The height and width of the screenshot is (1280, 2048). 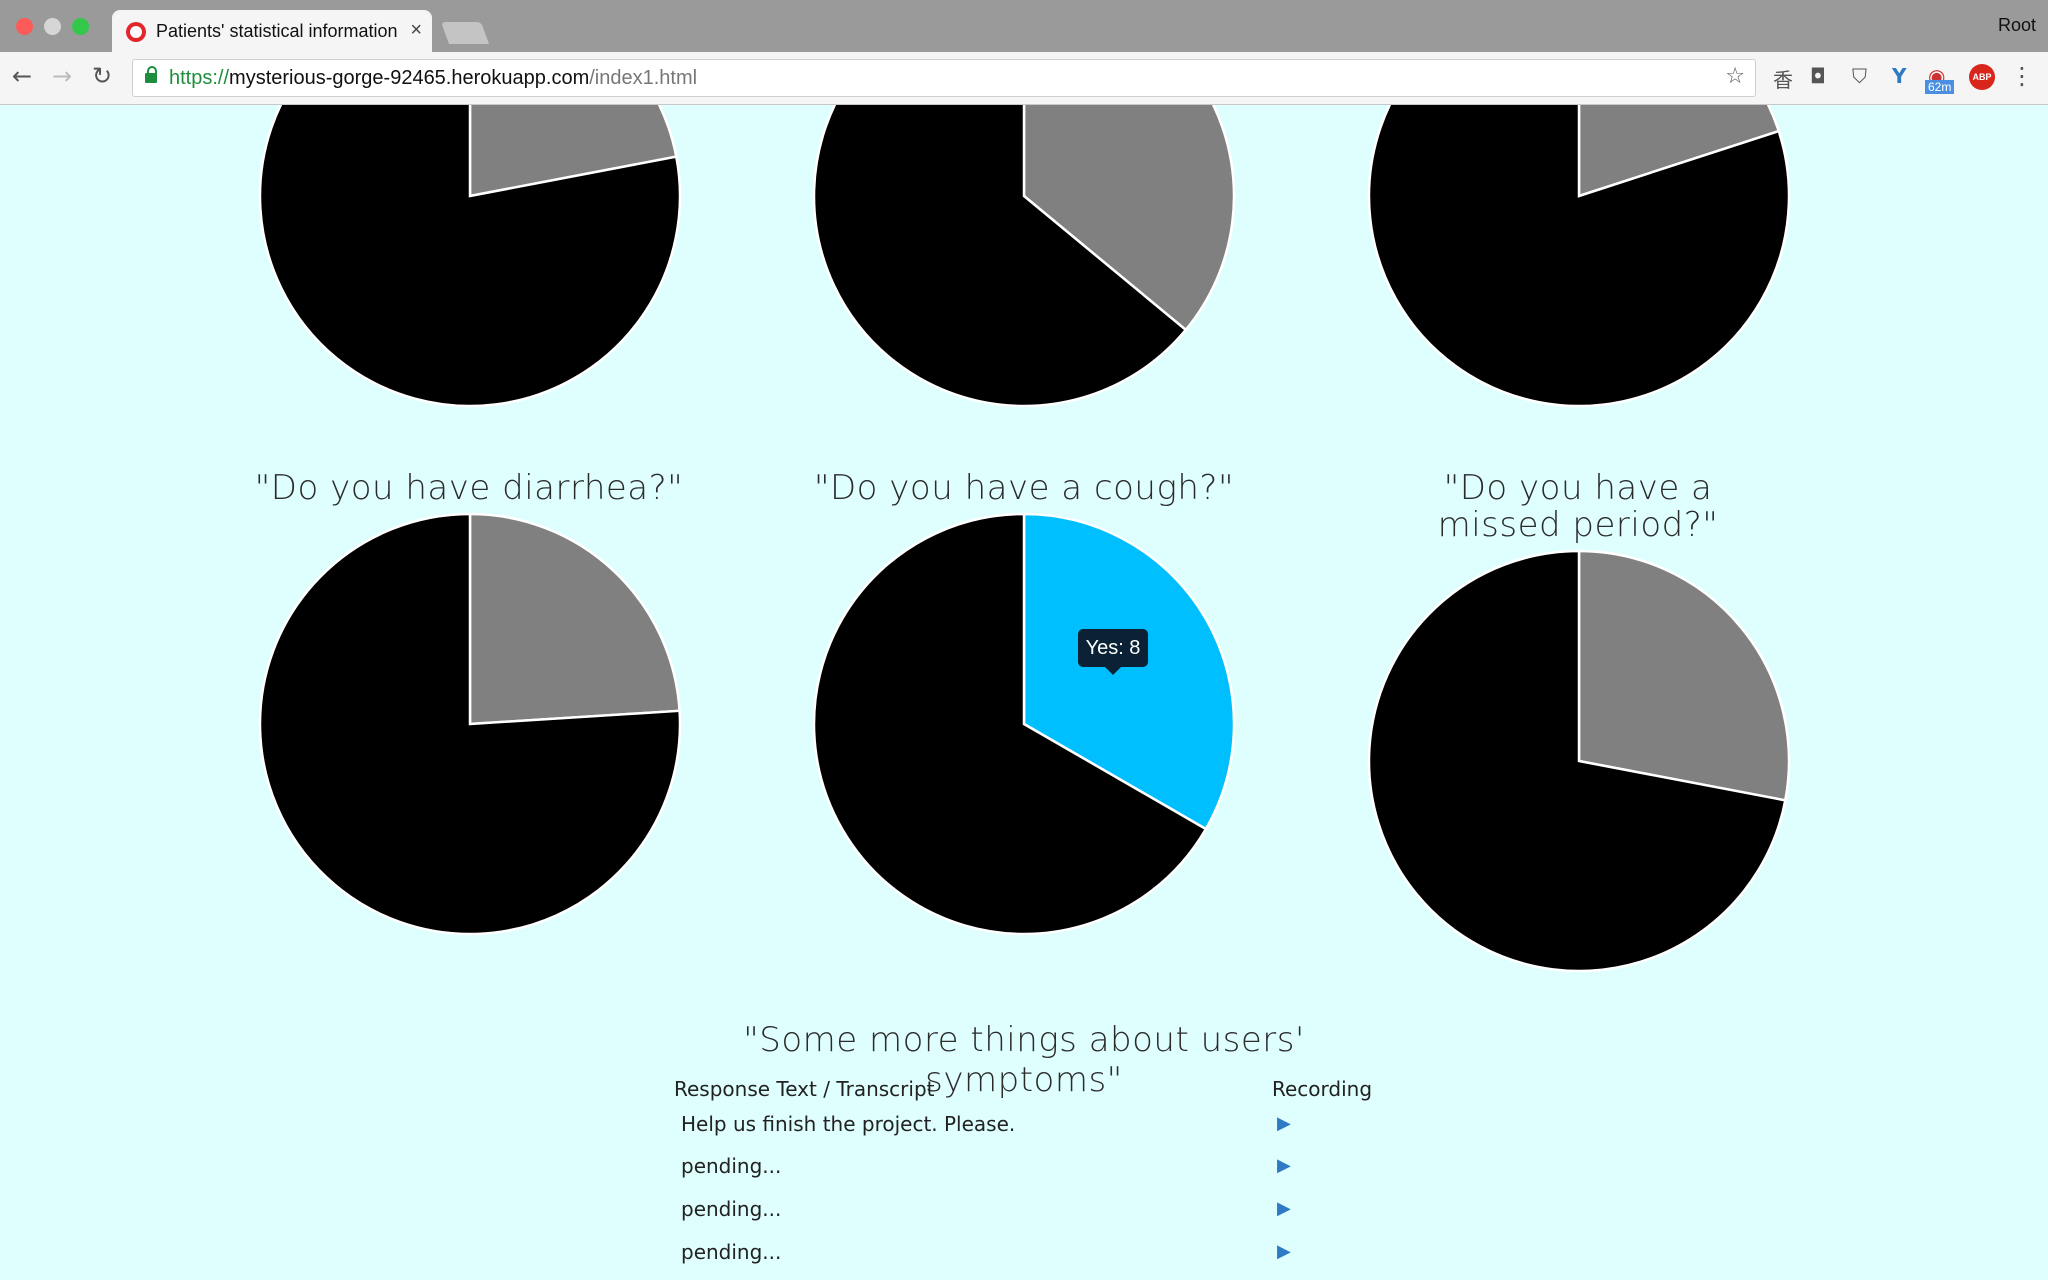 What do you see at coordinates (24, 26) in the screenshot?
I see `close-window-button` at bounding box center [24, 26].